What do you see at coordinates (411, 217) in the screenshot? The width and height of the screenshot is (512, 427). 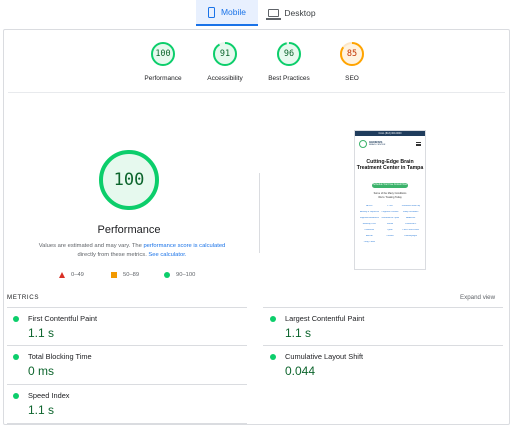 I see `screenshot-link: Addiction` at bounding box center [411, 217].